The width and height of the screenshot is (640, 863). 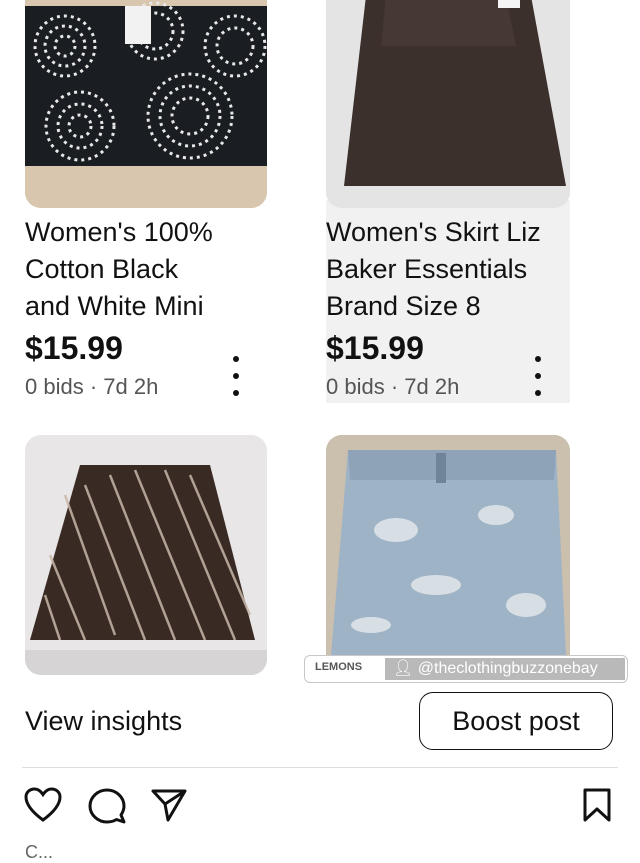 I want to click on boost-post-button: Boost post, so click(x=516, y=721).